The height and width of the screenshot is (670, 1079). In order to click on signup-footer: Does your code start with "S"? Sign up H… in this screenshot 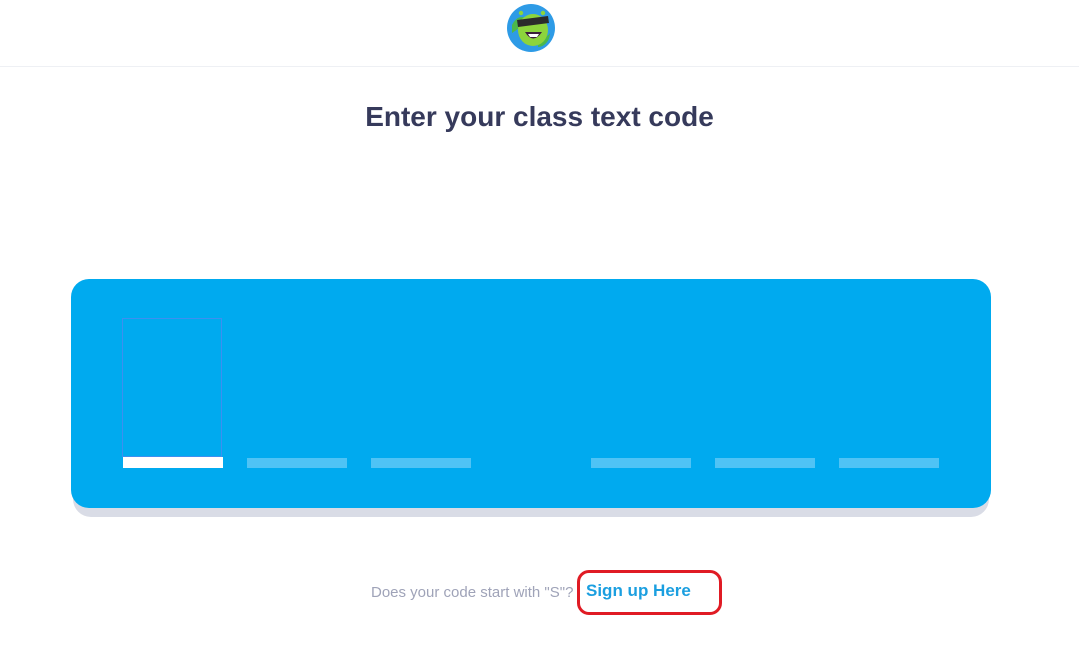, I will do `click(539, 593)`.